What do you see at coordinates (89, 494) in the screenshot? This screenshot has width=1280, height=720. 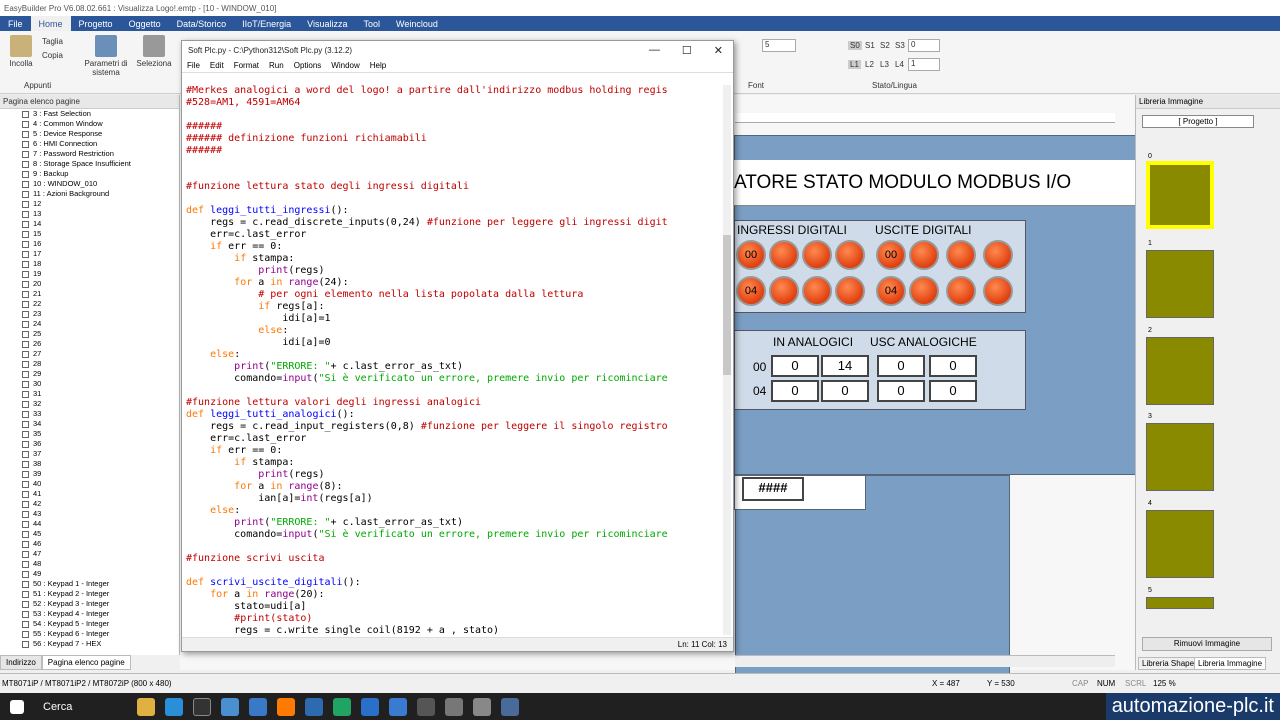 I see `page-list-item: 41` at bounding box center [89, 494].